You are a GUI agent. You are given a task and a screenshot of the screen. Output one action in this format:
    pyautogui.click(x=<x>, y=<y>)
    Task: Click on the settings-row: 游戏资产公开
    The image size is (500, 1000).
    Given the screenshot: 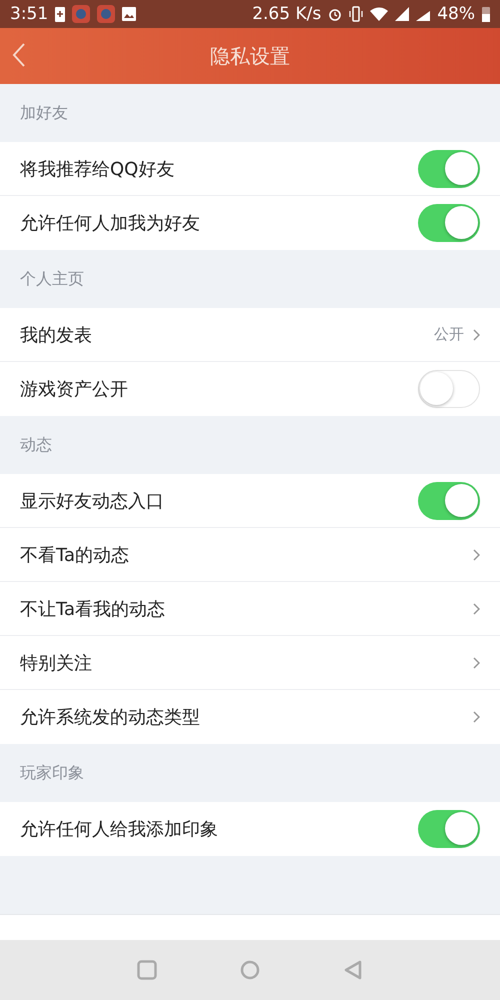 What is the action you would take?
    pyautogui.click(x=250, y=389)
    